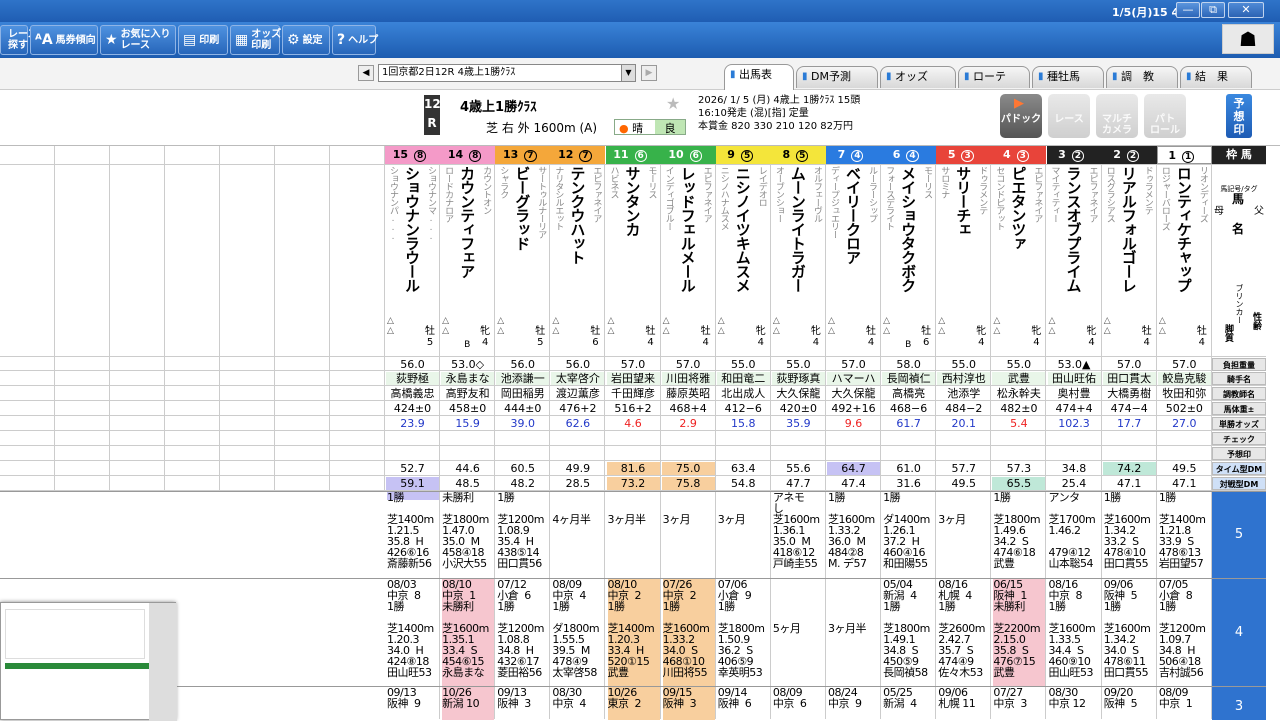 Image resolution: width=1280 pixels, height=721 pixels. Describe the element at coordinates (24, 40) in the screenshot. I see `toolbar-button-0: レースを 探す` at that location.